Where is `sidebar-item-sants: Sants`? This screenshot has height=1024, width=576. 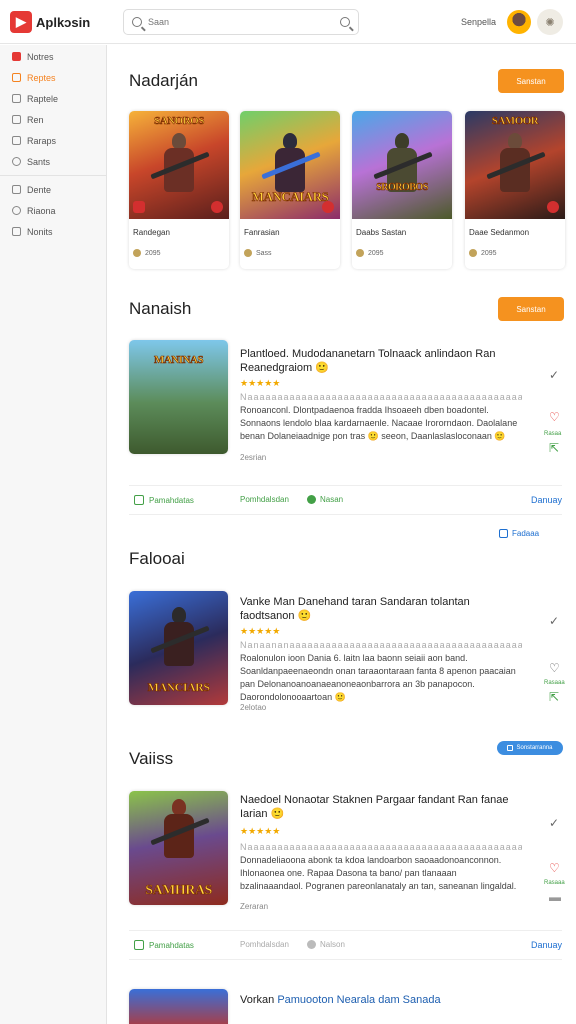
sidebar-item-sants: Sants is located at coordinates (53, 161).